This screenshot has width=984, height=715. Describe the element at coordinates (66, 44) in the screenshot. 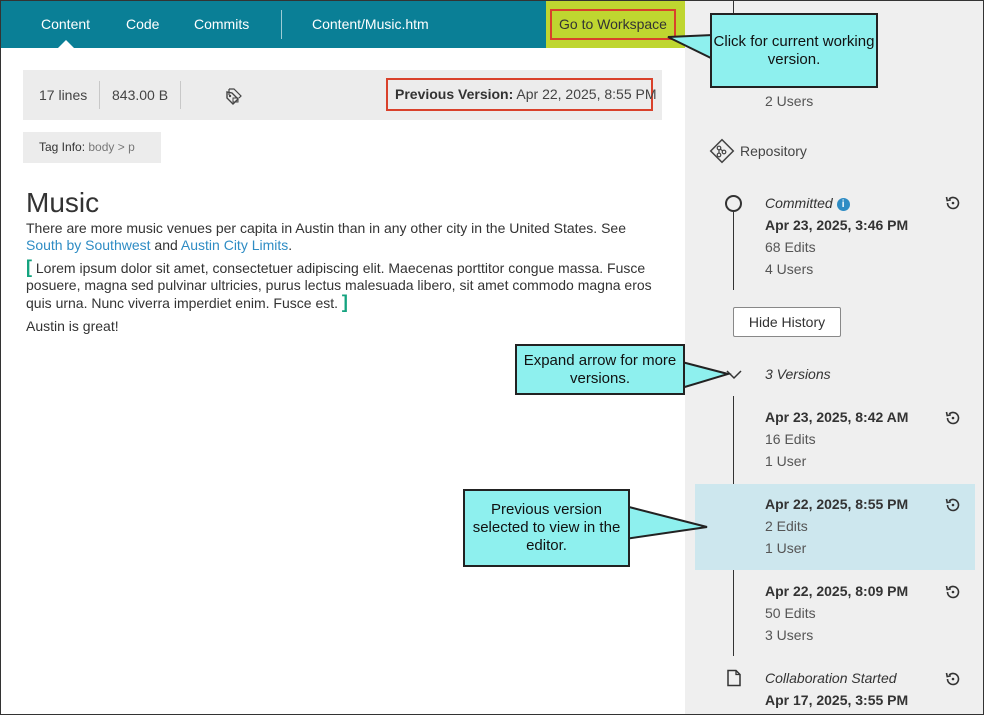

I see `active-tab-indicator` at that location.